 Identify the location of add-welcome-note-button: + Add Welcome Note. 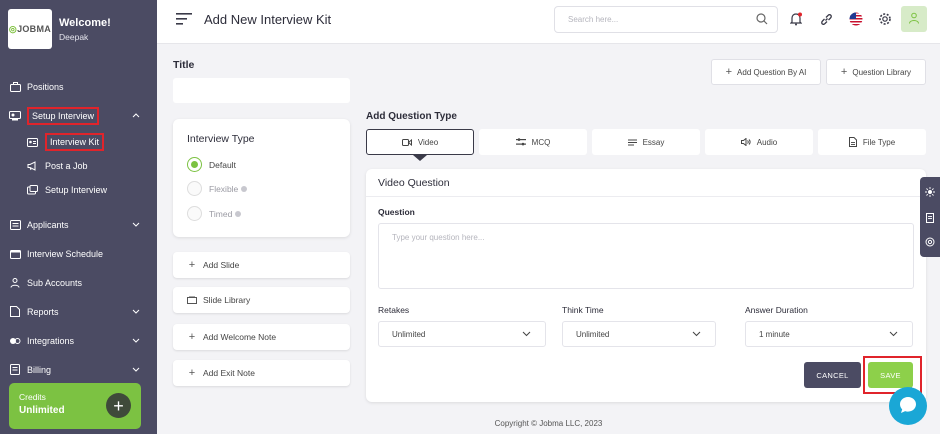
(261, 337).